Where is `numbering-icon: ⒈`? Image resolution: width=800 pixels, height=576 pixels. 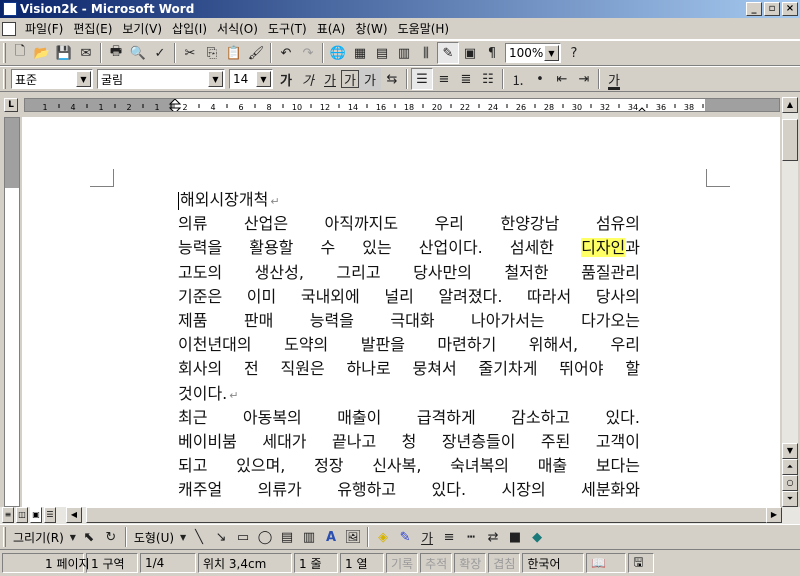 numbering-icon: ⒈ is located at coordinates (518, 79).